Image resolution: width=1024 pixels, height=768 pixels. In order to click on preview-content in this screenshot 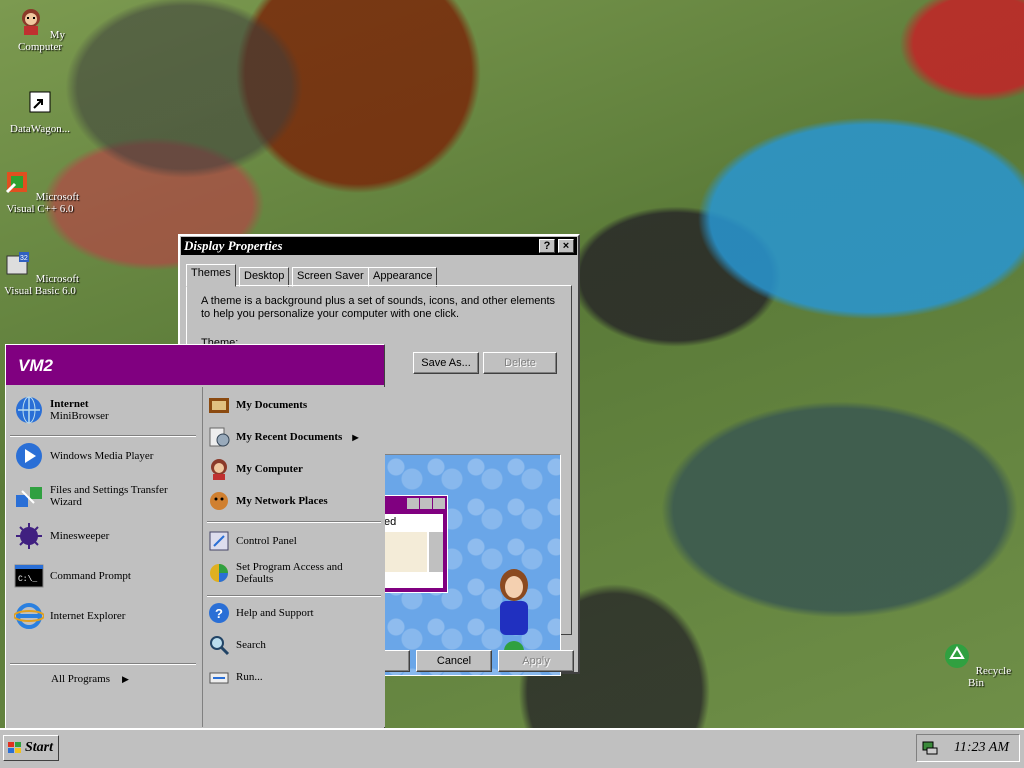, I will do `click(403, 552)`.